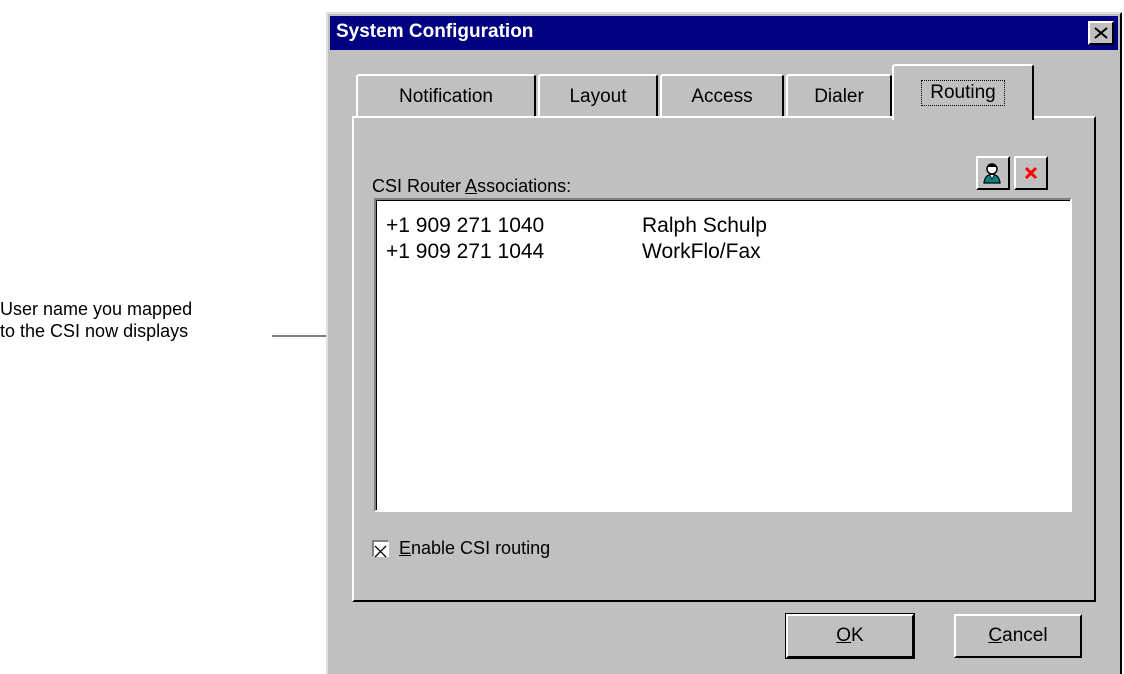 This screenshot has height=674, width=1124. I want to click on delete-association-button, so click(1031, 173).